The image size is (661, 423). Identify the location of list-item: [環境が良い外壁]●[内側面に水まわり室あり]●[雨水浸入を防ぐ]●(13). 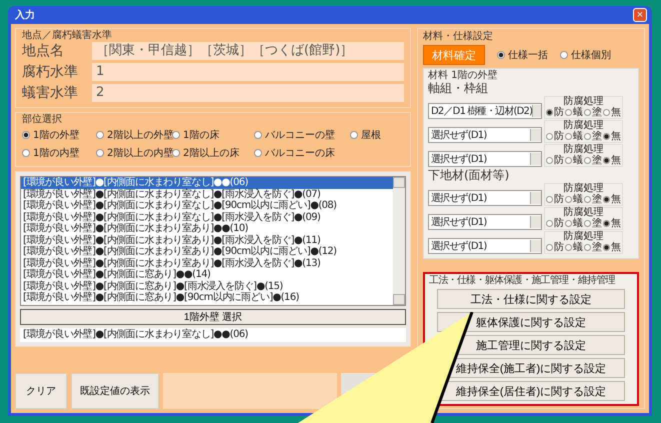
(207, 263).